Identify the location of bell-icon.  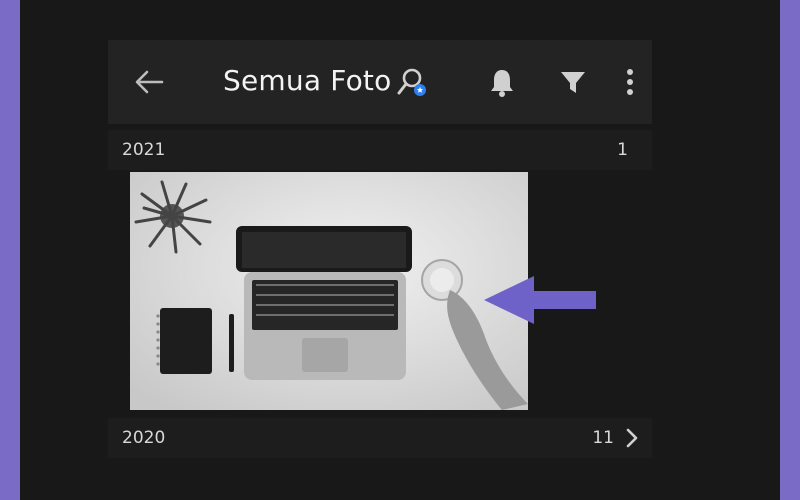
(502, 82).